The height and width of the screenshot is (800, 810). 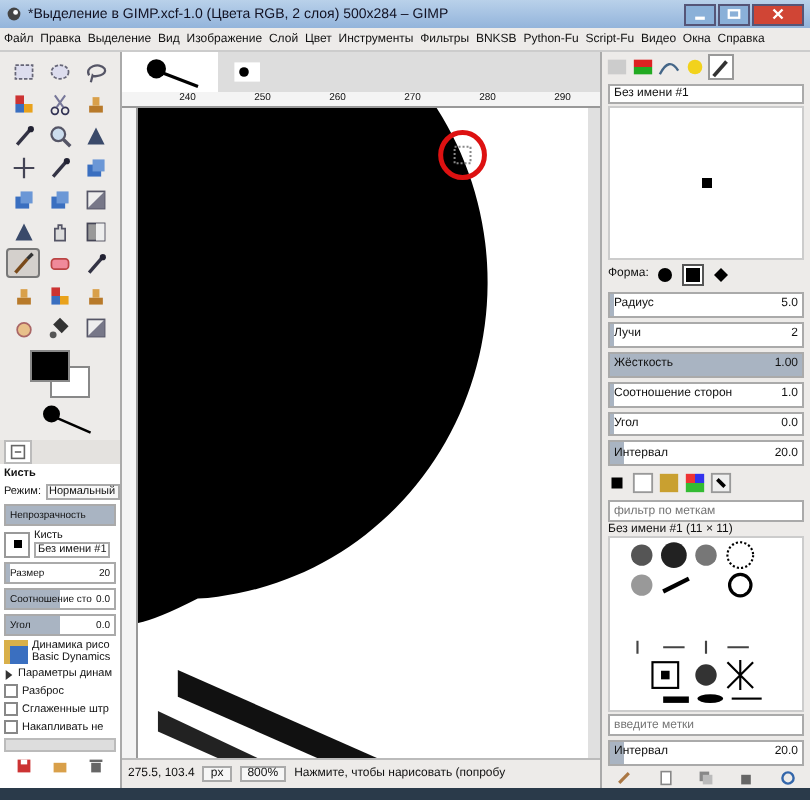 I want to click on brush-button, so click(x=17, y=544).